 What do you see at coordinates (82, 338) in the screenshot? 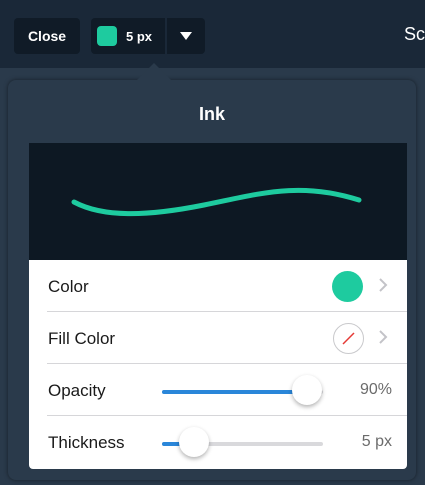
I see `fill-color-label: Fill Color` at bounding box center [82, 338].